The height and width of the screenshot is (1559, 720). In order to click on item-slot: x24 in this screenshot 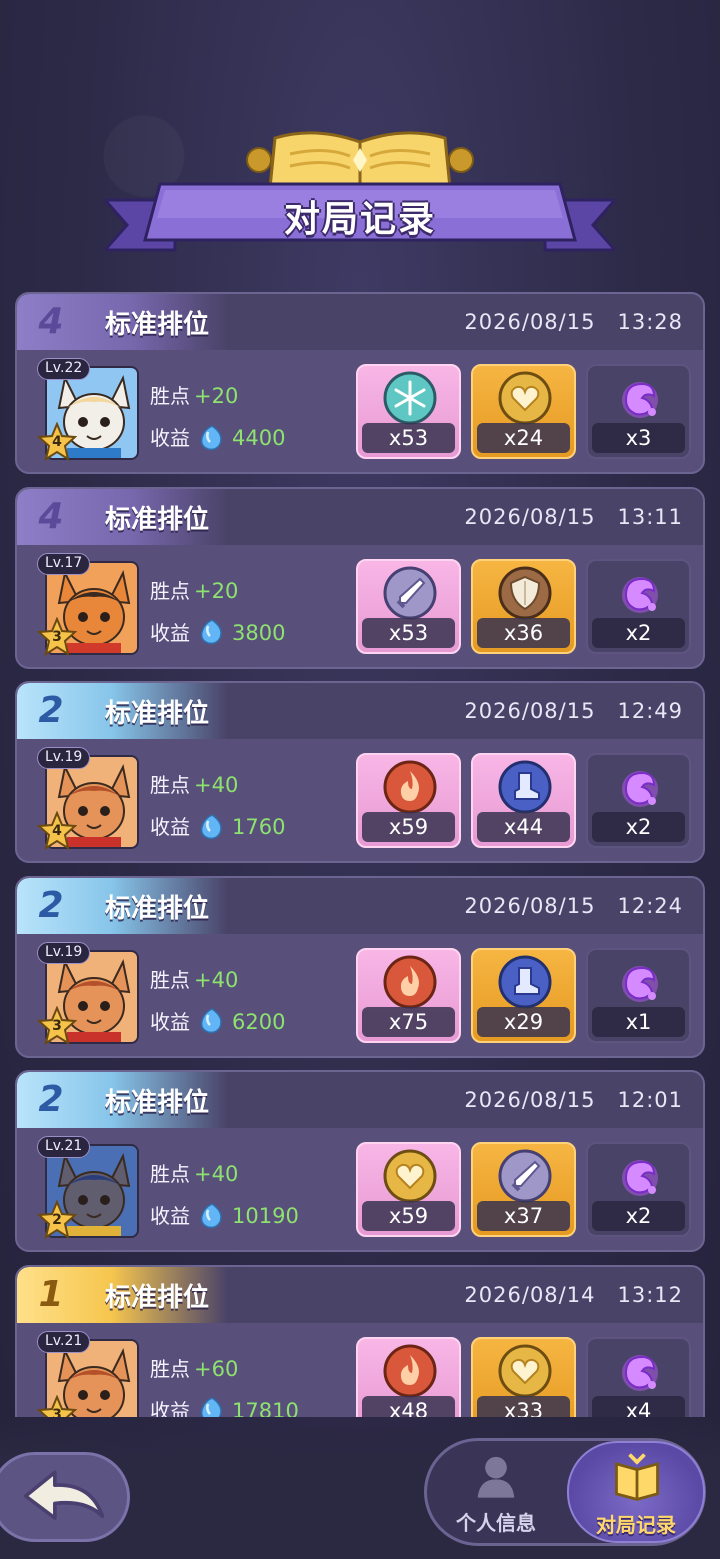, I will do `click(523, 411)`.